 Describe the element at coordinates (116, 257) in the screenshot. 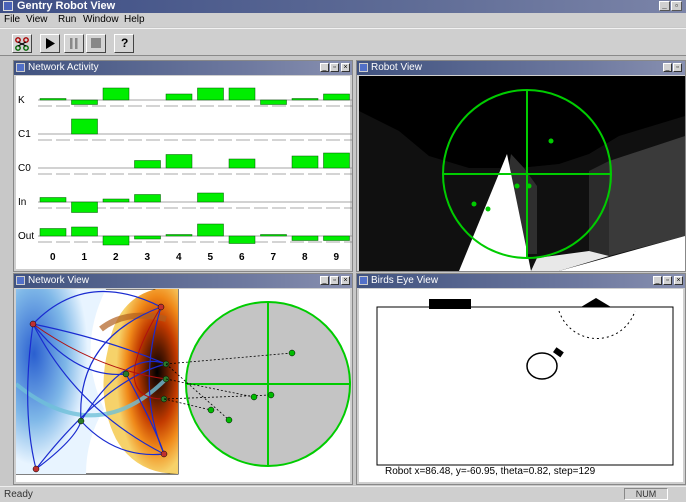

I see `column-label: 2` at that location.